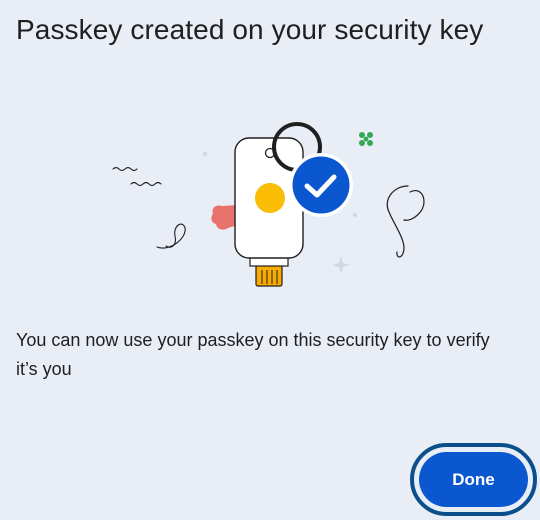 This screenshot has height=520, width=540. What do you see at coordinates (366, 139) in the screenshot?
I see `green-sparkle-icon` at bounding box center [366, 139].